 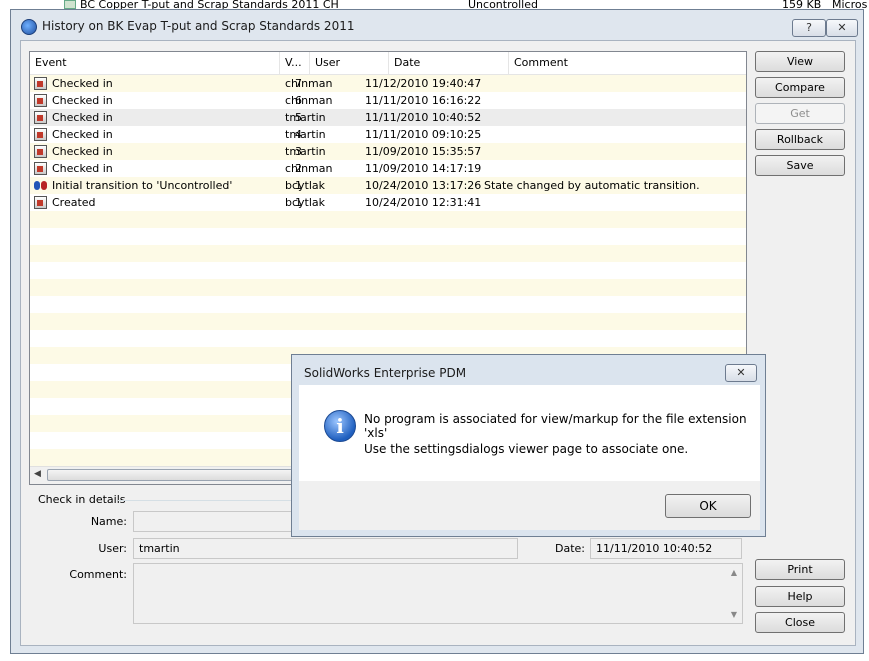 What do you see at coordinates (800, 87) in the screenshot?
I see `compare-button: Compare` at bounding box center [800, 87].